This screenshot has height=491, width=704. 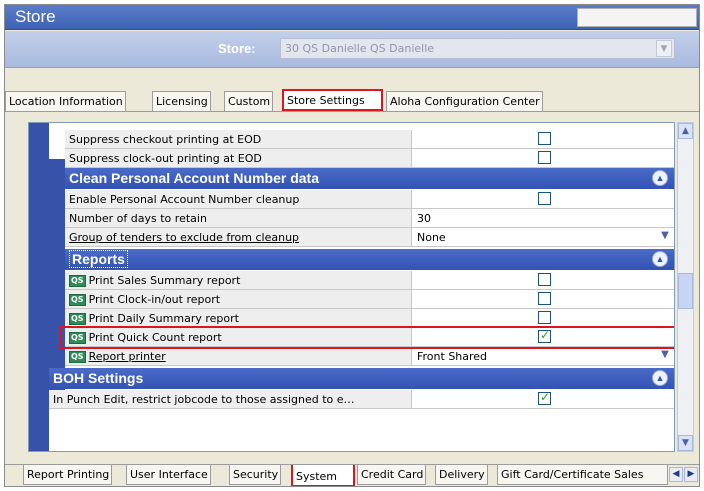 I want to click on row-label: QS Print Sales Summary report, so click(x=238, y=280).